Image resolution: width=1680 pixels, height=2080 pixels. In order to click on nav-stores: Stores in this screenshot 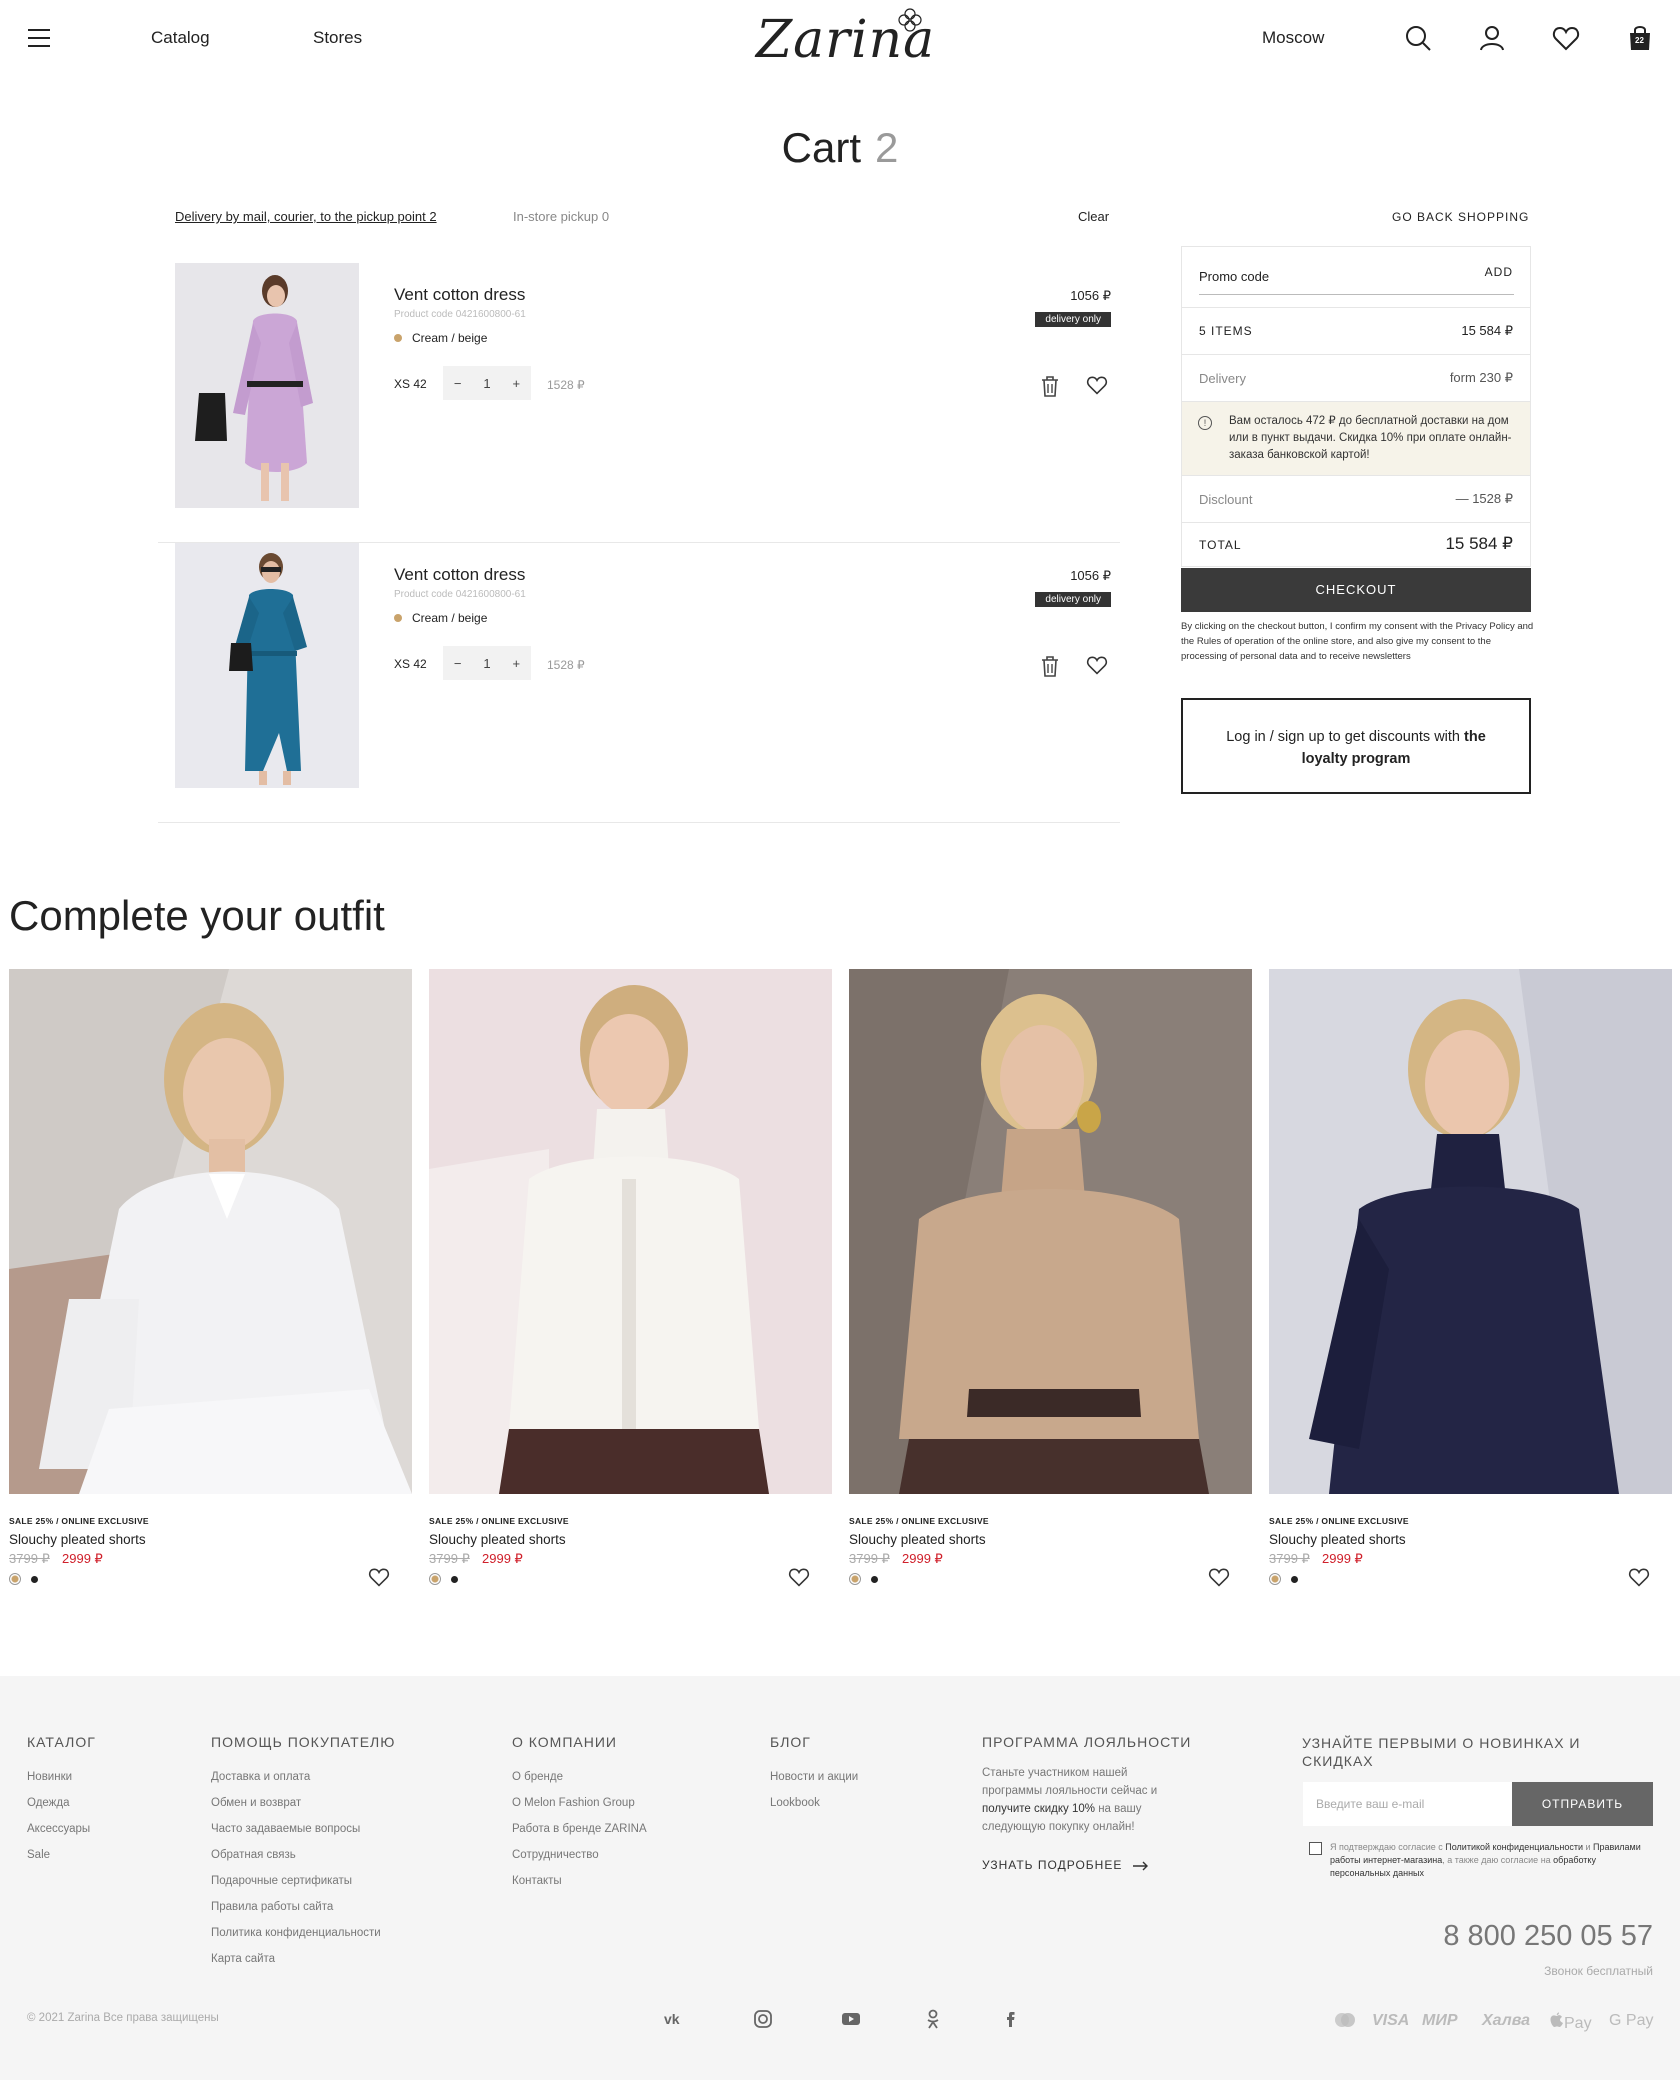, I will do `click(337, 38)`.